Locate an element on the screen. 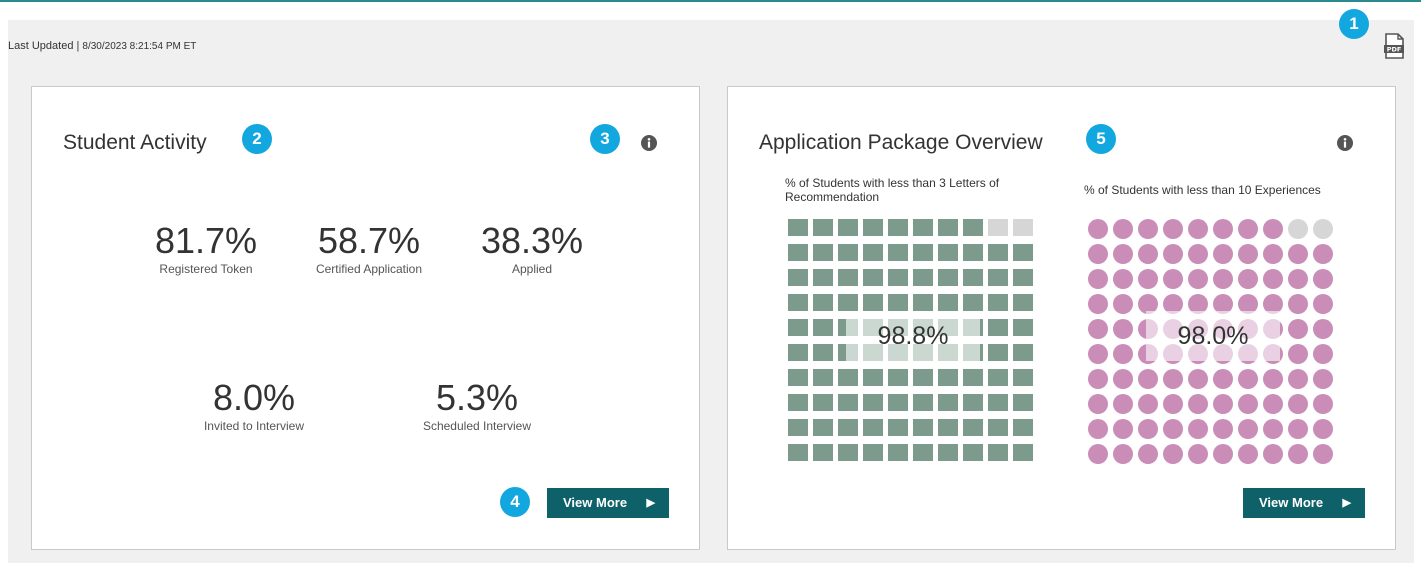 The width and height of the screenshot is (1421, 563). waffle-value-label: 98.8% is located at coordinates (913, 336).